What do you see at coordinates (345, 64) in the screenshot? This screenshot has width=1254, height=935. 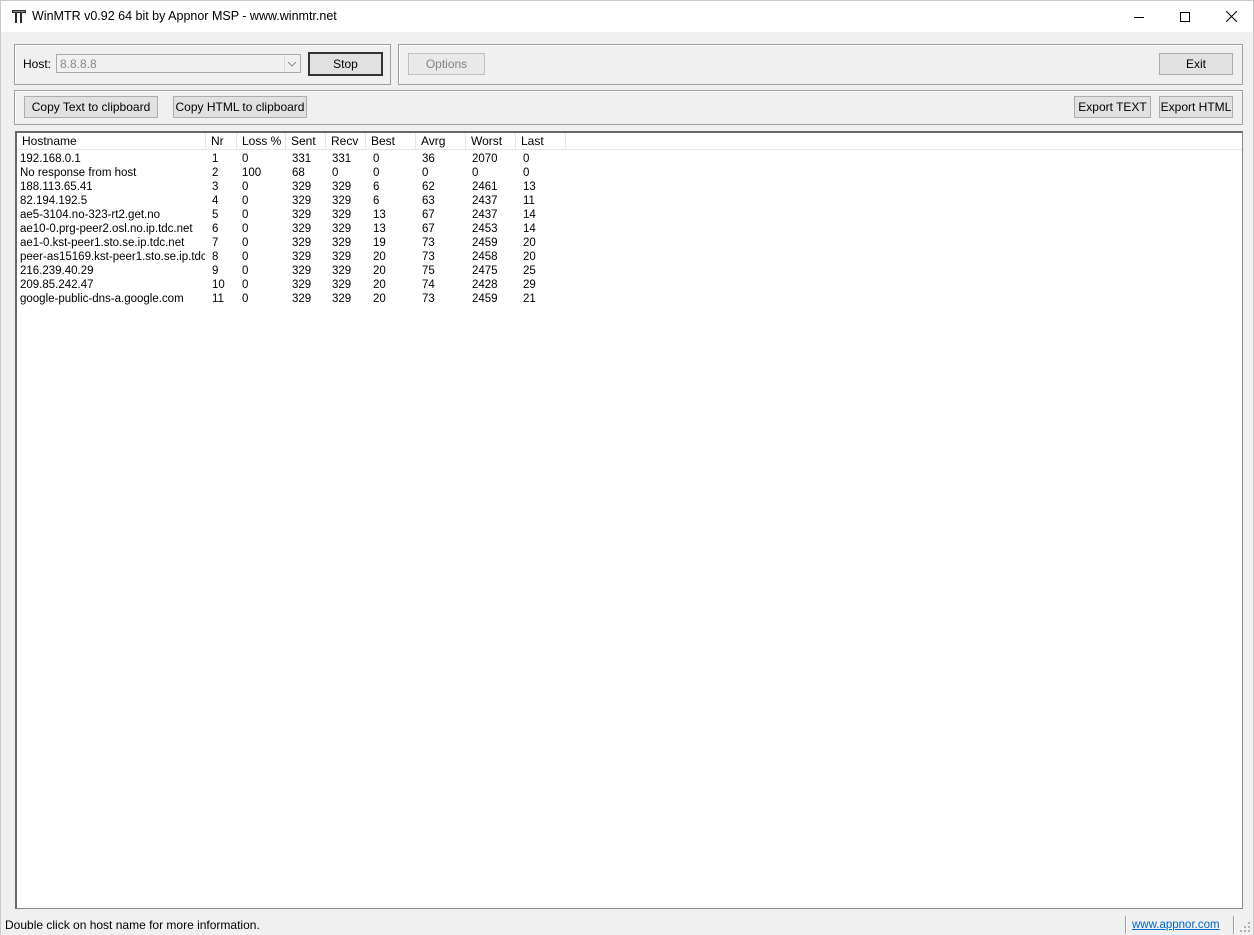 I see `stop-button: Stop` at bounding box center [345, 64].